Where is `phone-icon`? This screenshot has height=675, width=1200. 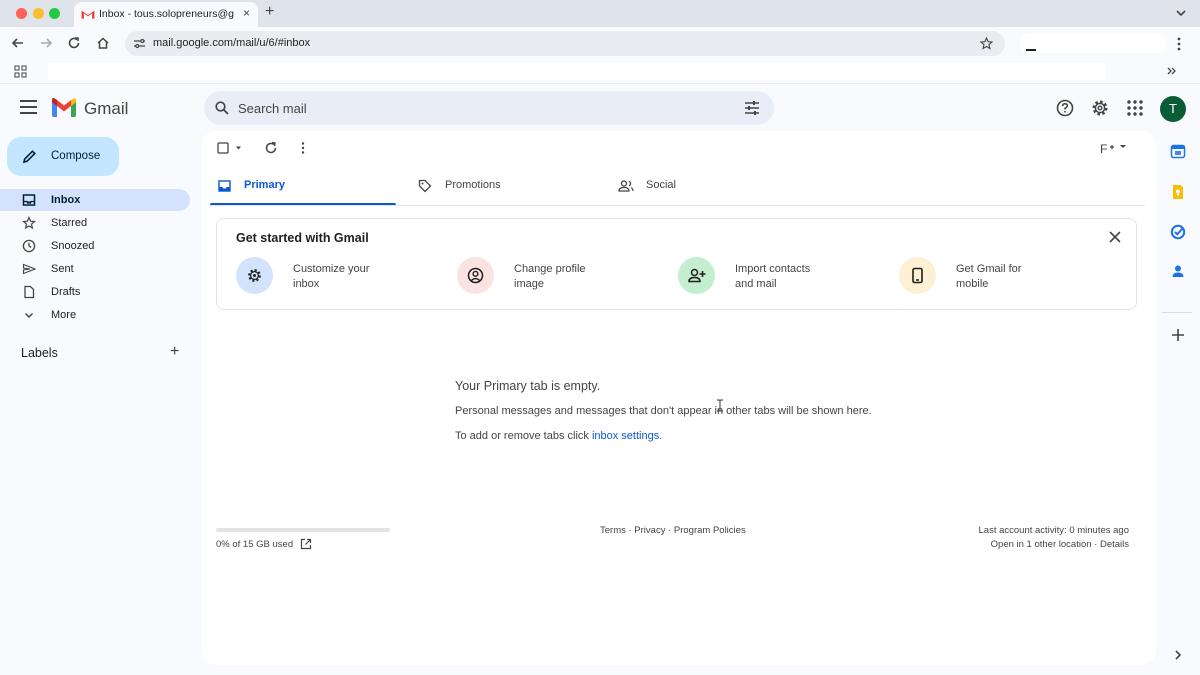 phone-icon is located at coordinates (917, 275).